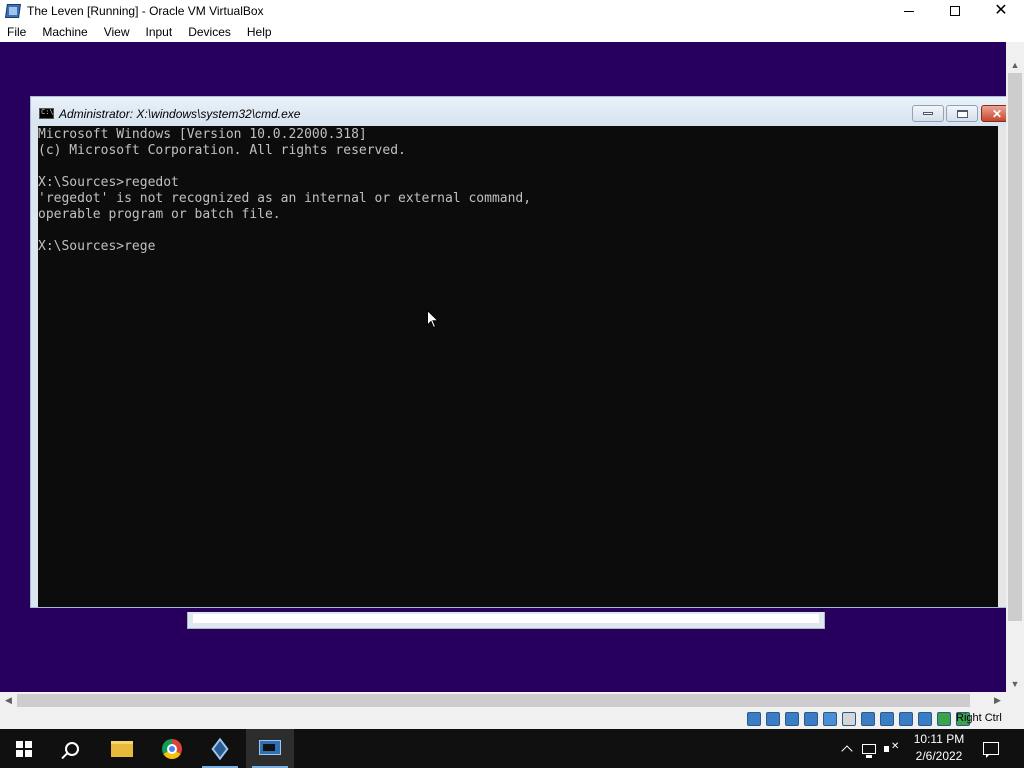 This screenshot has width=1024, height=768. What do you see at coordinates (830, 719) in the screenshot?
I see `usb-icon` at bounding box center [830, 719].